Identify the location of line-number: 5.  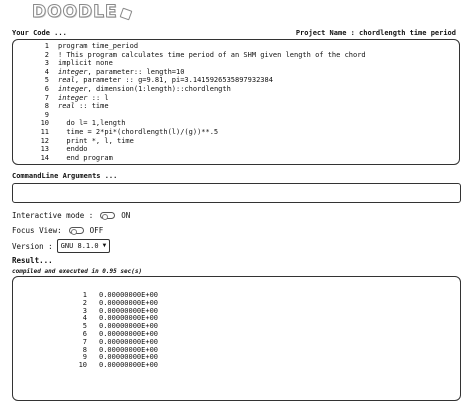
(46, 80).